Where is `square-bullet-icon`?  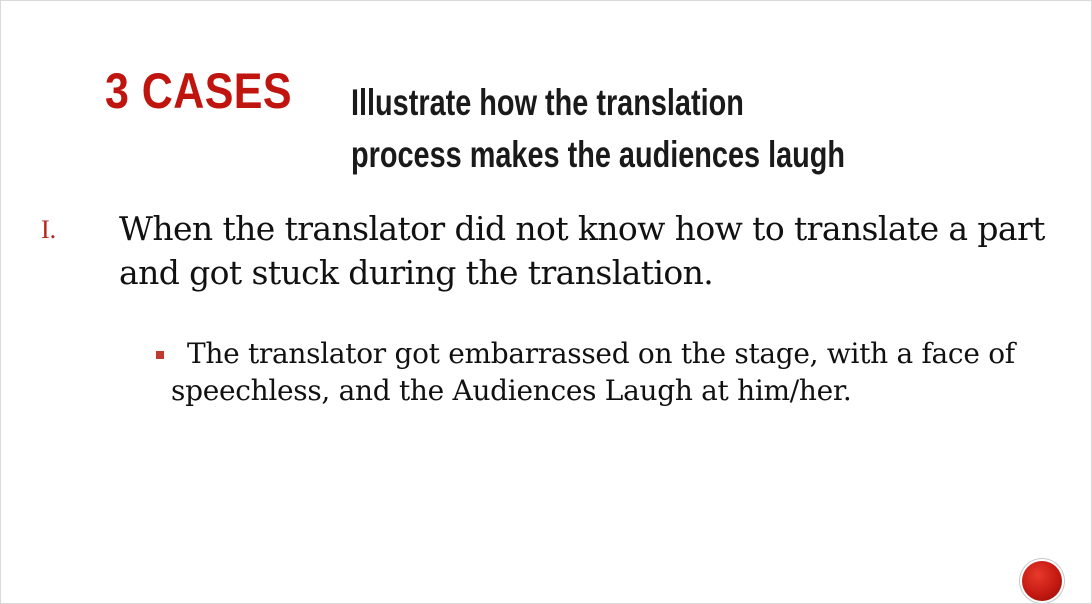 square-bullet-icon is located at coordinates (160, 355).